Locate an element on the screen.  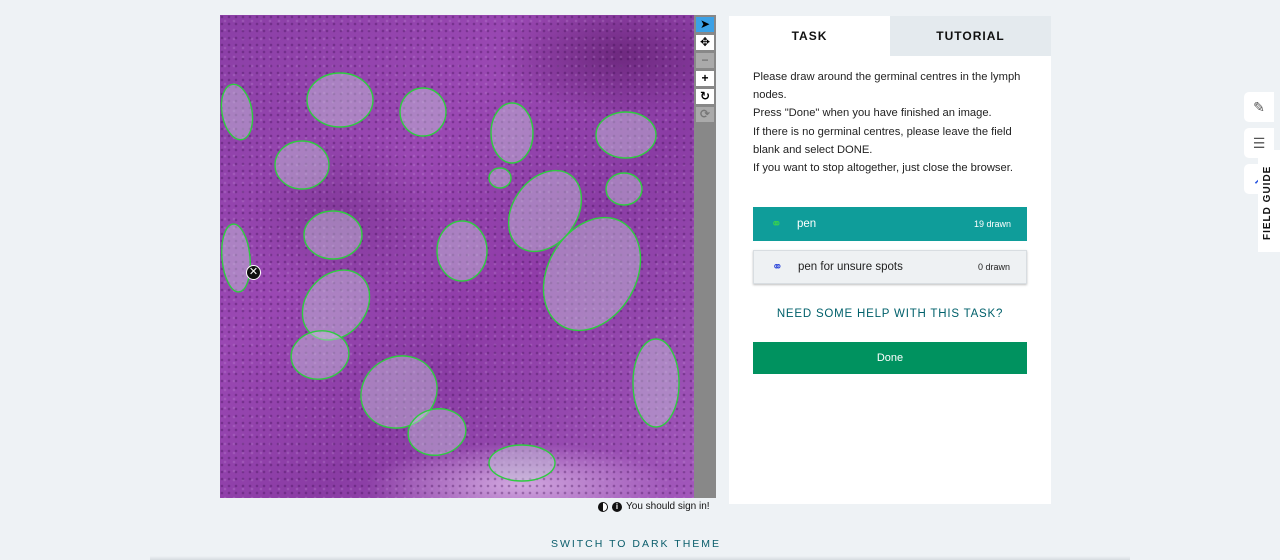
zoom-out-icon: − is located at coordinates (705, 60).